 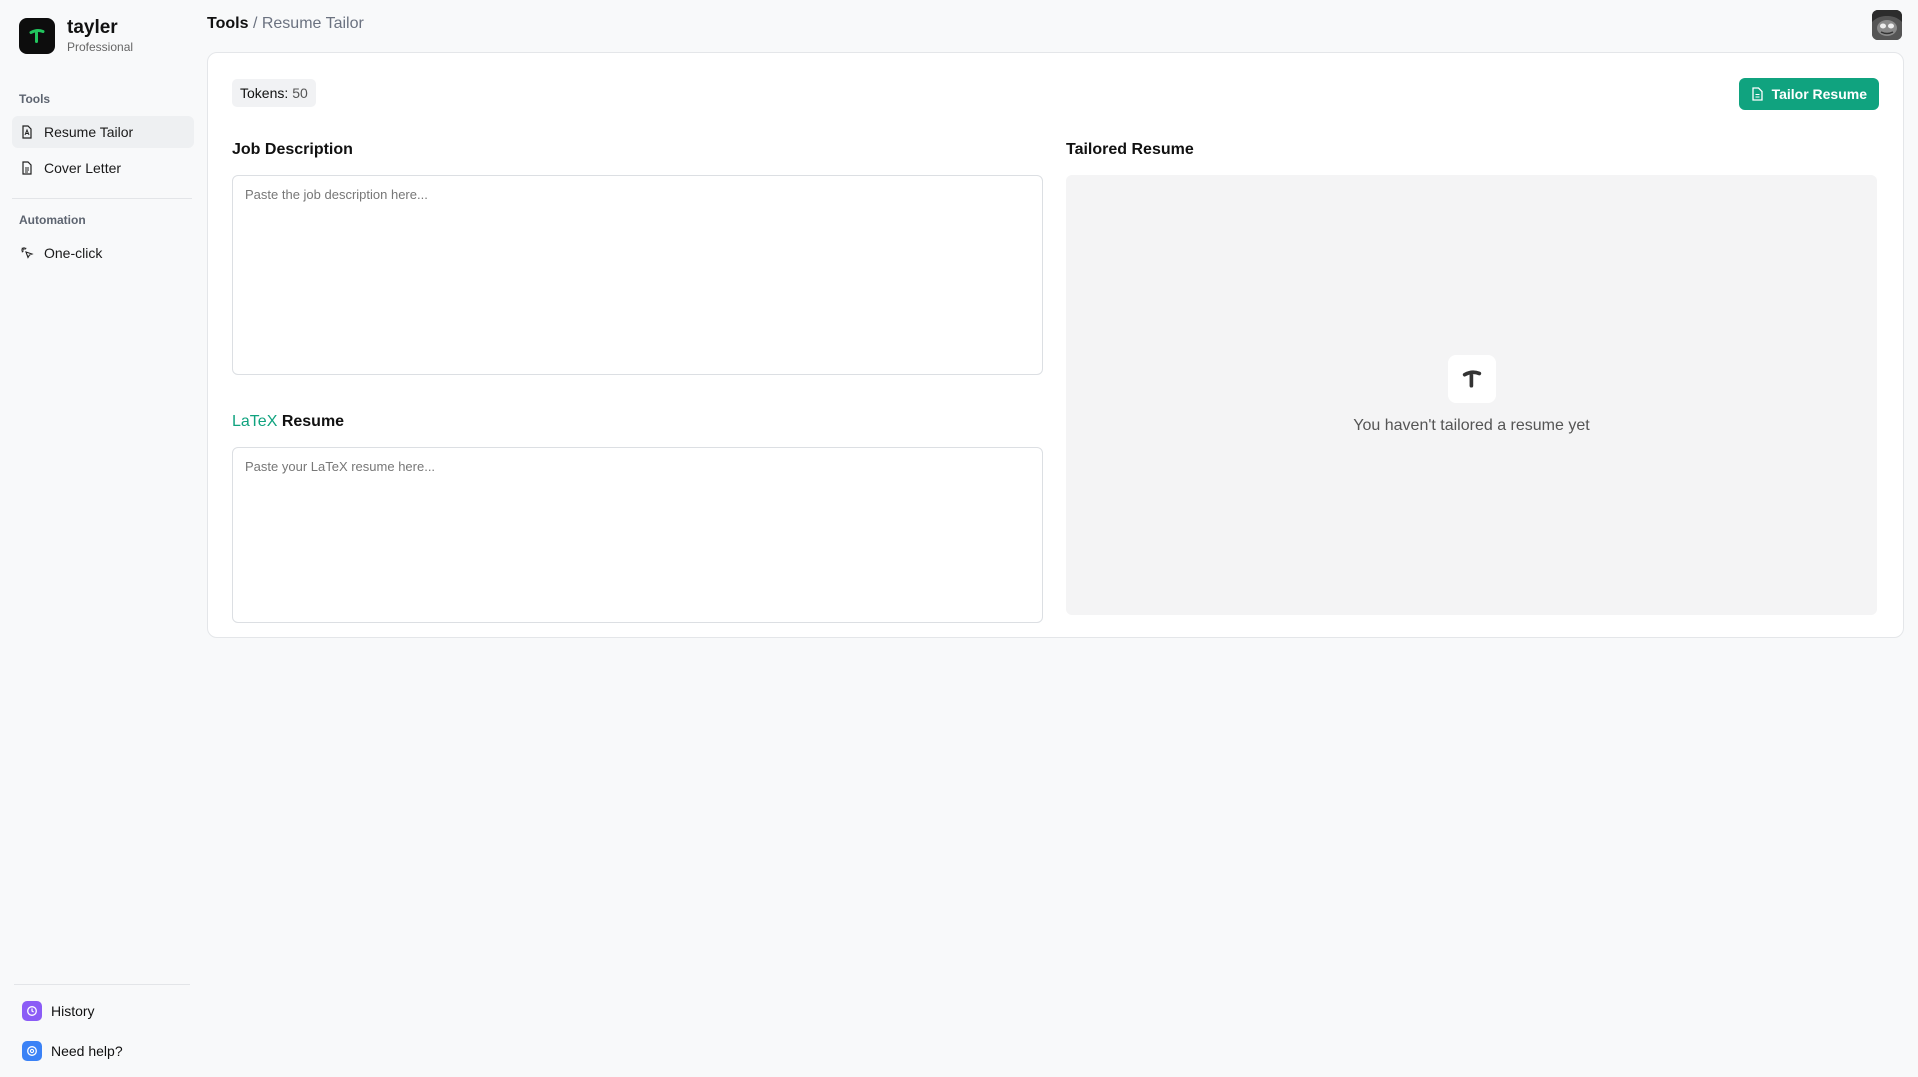 I want to click on tokens-badge: Tokens: 50, so click(x=274, y=93).